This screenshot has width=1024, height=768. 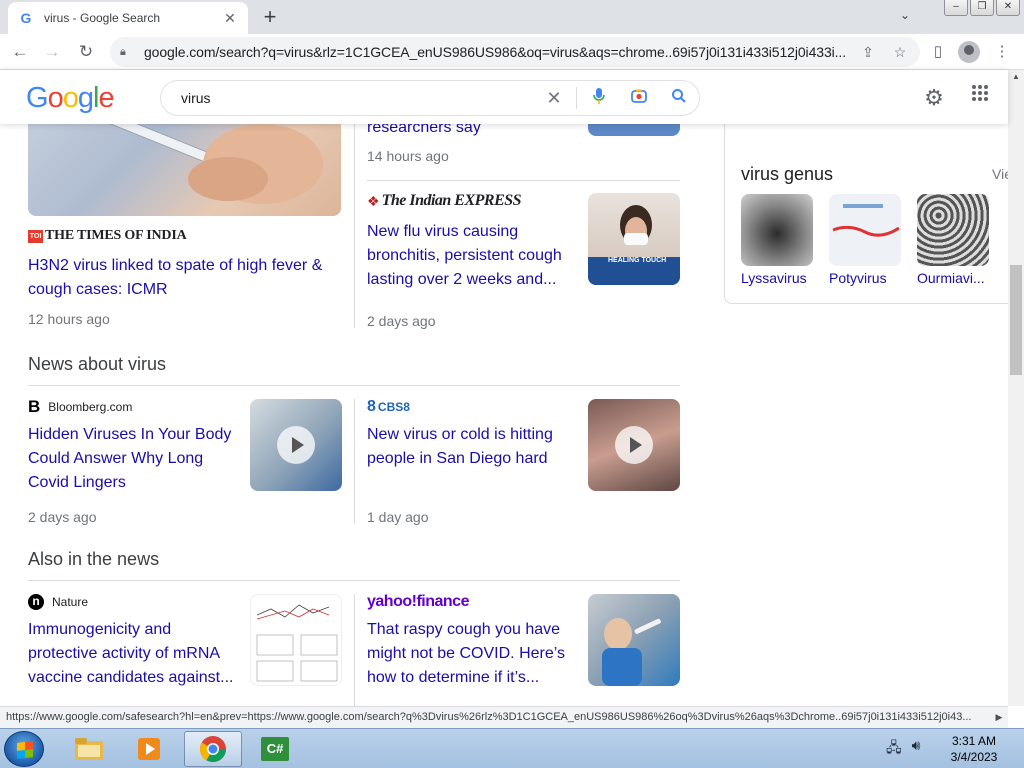 What do you see at coordinates (90, 407) in the screenshot?
I see `source-name: Bloomberg.com` at bounding box center [90, 407].